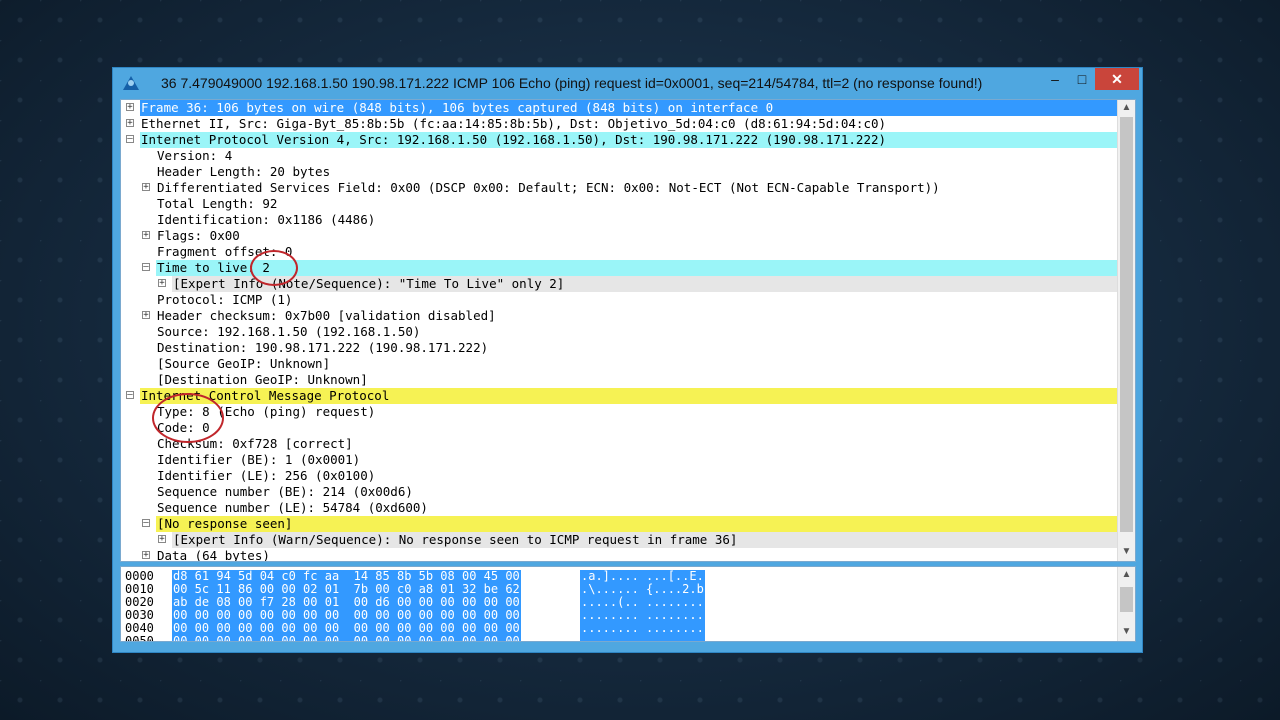 This screenshot has height=720, width=1280. I want to click on hex-scroll-down-icon: ▼, so click(1126, 632).